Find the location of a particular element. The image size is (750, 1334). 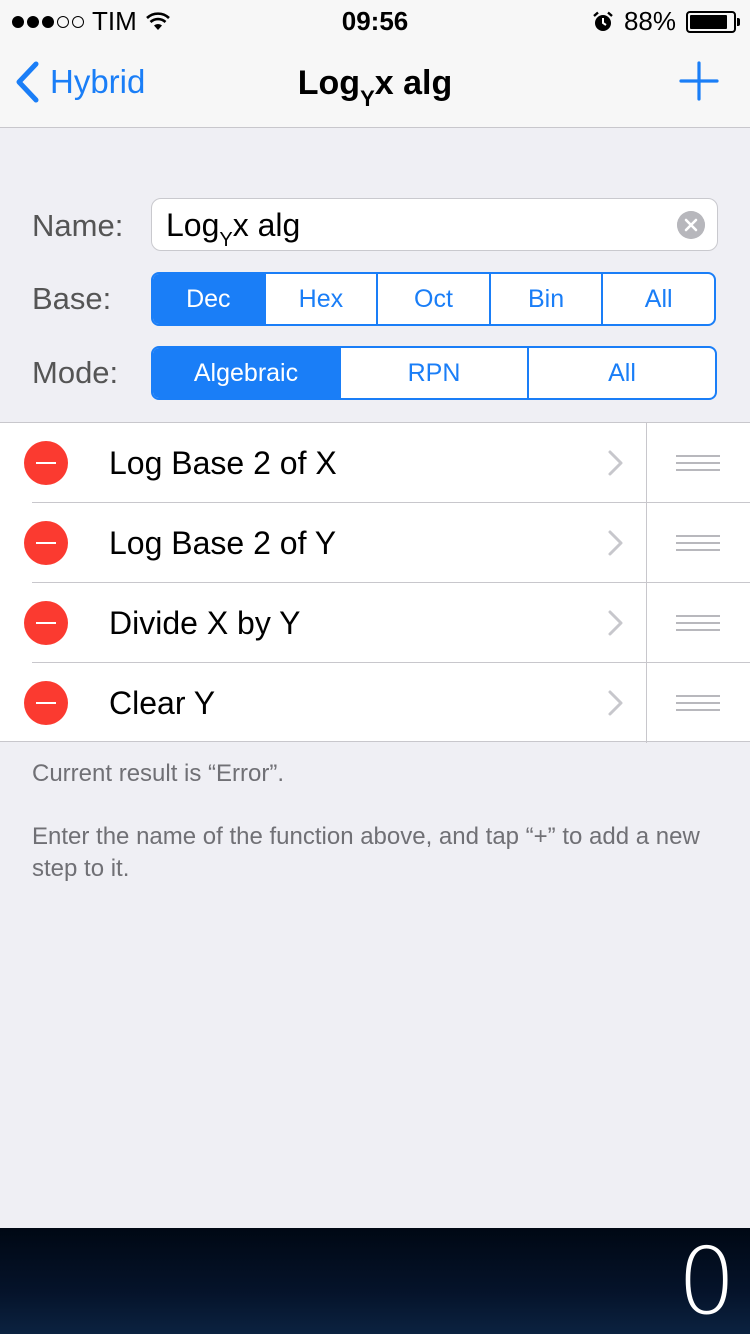

step-label: Log Base 2 of X is located at coordinates (223, 463).